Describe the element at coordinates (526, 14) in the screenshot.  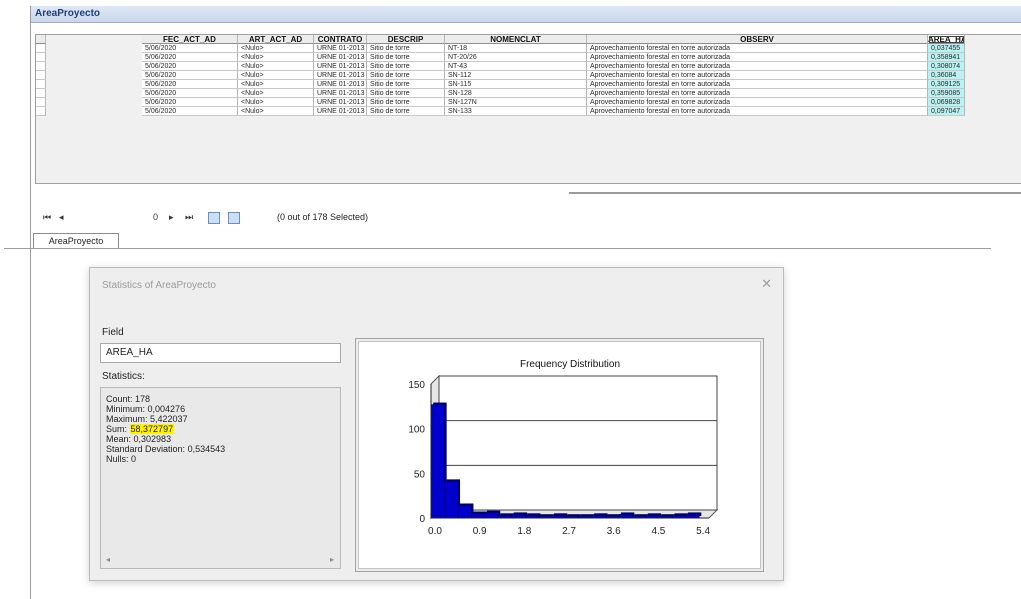
I see `window-title-bar: AreaProyecto` at that location.